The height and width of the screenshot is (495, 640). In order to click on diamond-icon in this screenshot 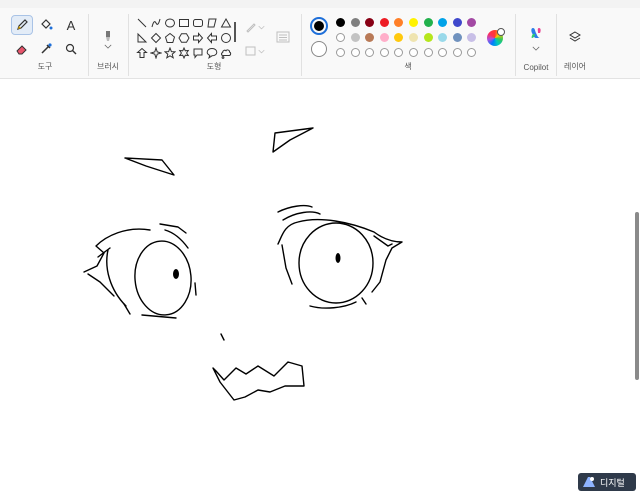, I will do `click(156, 38)`.